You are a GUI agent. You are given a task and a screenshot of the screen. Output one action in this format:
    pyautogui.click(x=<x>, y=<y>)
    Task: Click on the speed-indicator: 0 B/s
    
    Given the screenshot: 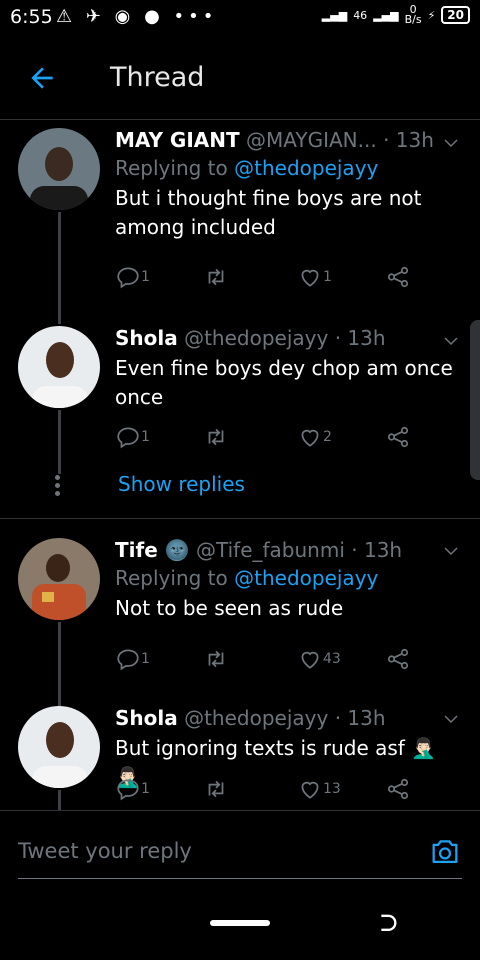 What is the action you would take?
    pyautogui.click(x=413, y=14)
    